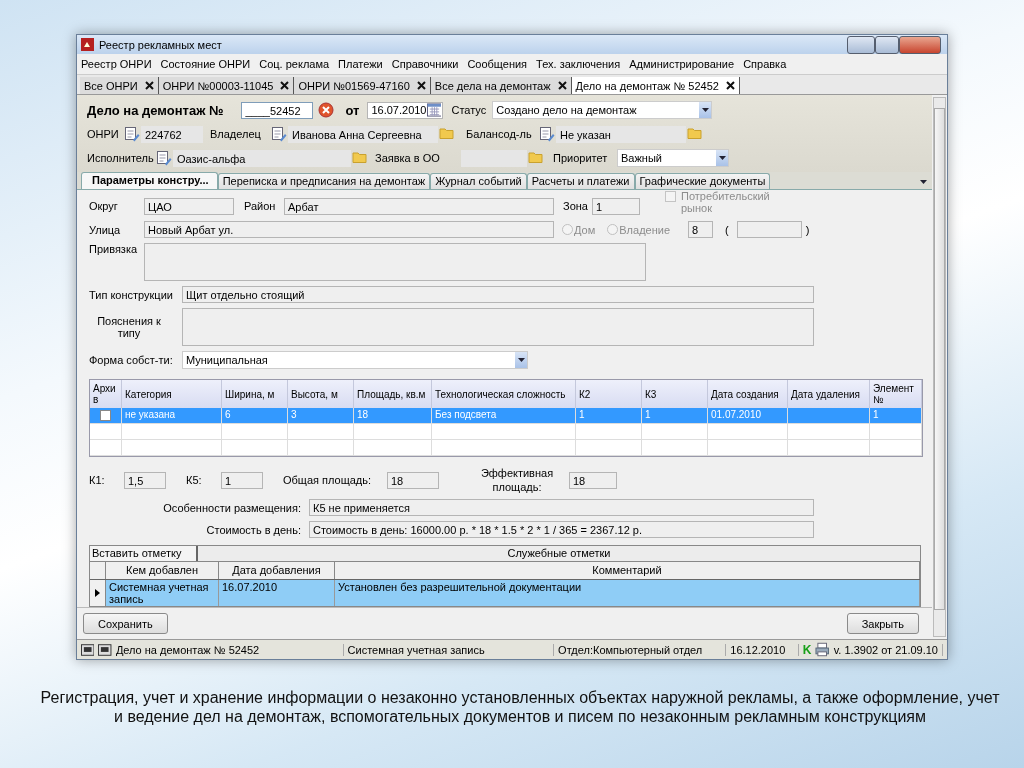 Image resolution: width=1024 pixels, height=768 pixels. Describe the element at coordinates (469, 110) in the screenshot. I see `field-label: Статус` at that location.